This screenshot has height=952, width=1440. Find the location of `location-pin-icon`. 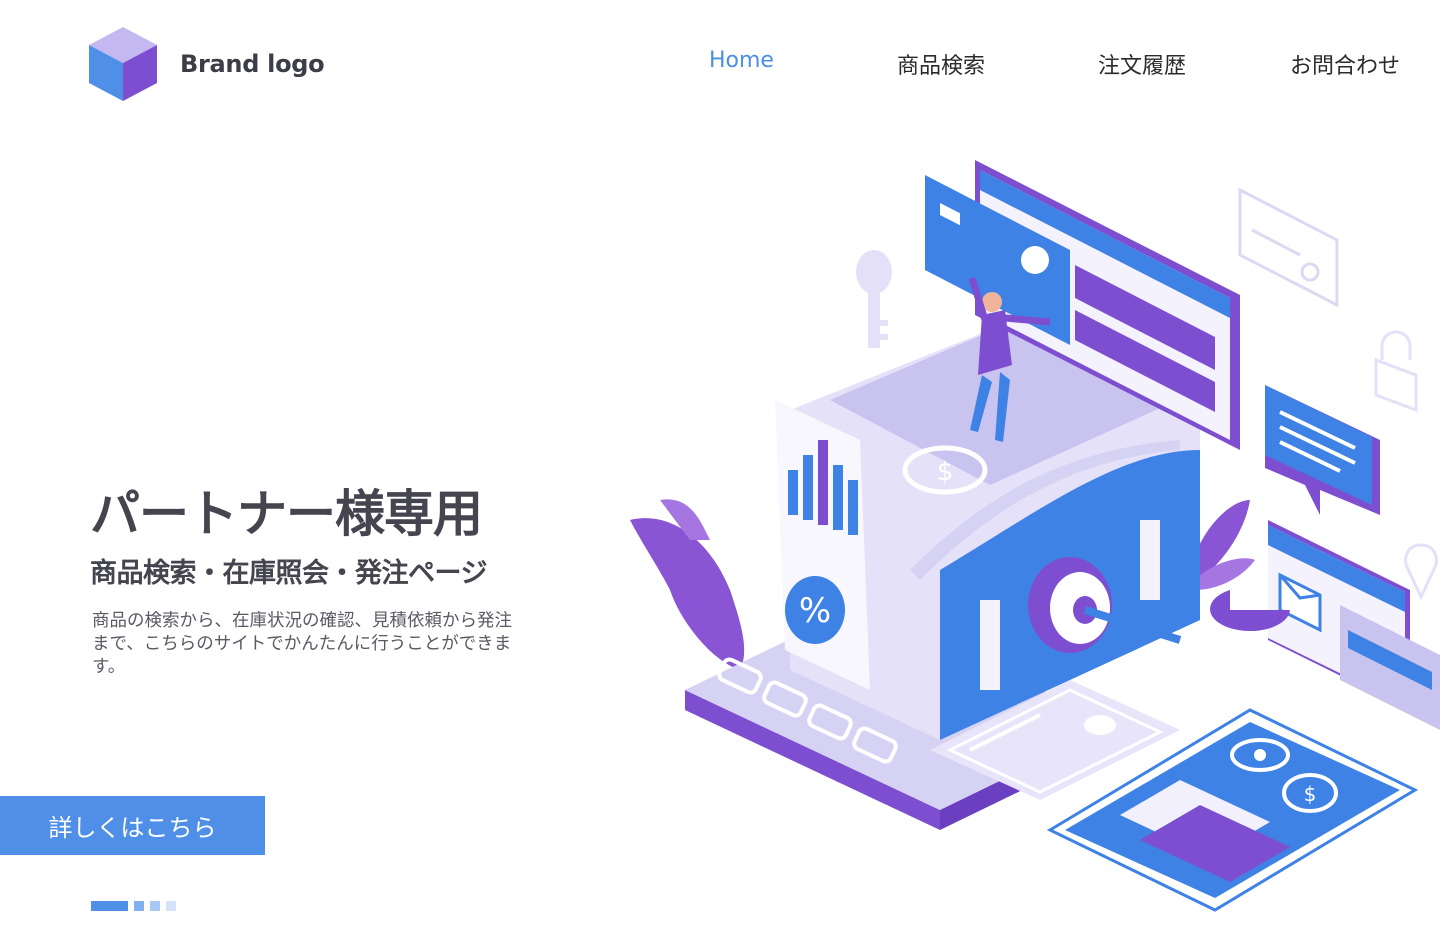

location-pin-icon is located at coordinates (1421, 572).